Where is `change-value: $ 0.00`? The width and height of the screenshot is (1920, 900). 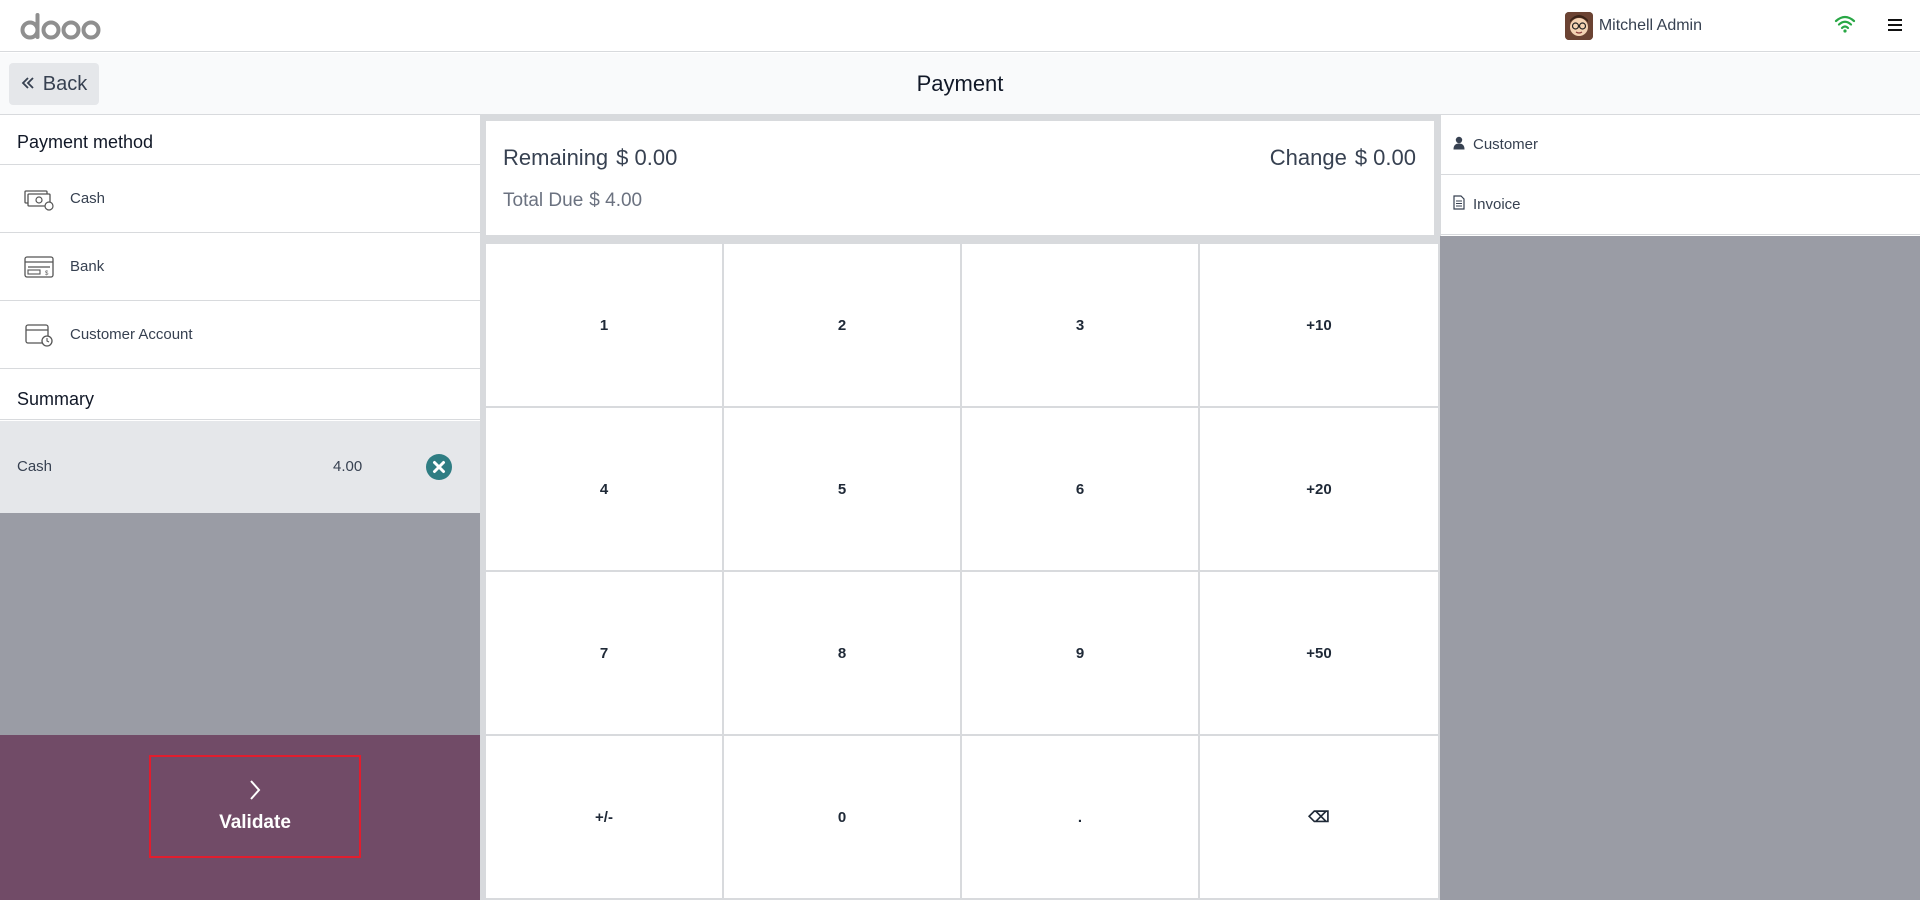
change-value: $ 0.00 is located at coordinates (1385, 157).